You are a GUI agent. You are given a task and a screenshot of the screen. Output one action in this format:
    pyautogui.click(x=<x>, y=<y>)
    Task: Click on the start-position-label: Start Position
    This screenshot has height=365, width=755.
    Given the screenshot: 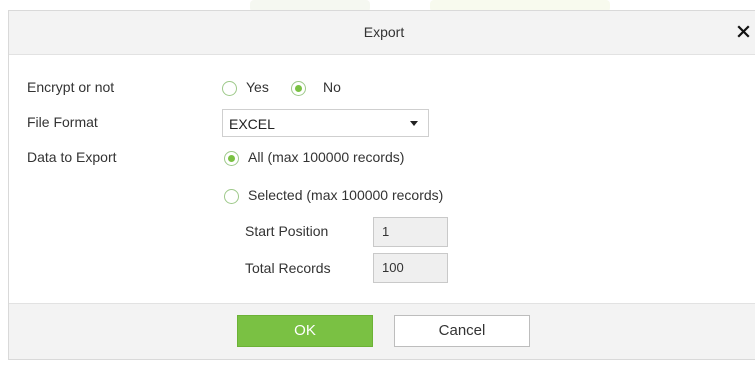 What is the action you would take?
    pyautogui.click(x=287, y=231)
    